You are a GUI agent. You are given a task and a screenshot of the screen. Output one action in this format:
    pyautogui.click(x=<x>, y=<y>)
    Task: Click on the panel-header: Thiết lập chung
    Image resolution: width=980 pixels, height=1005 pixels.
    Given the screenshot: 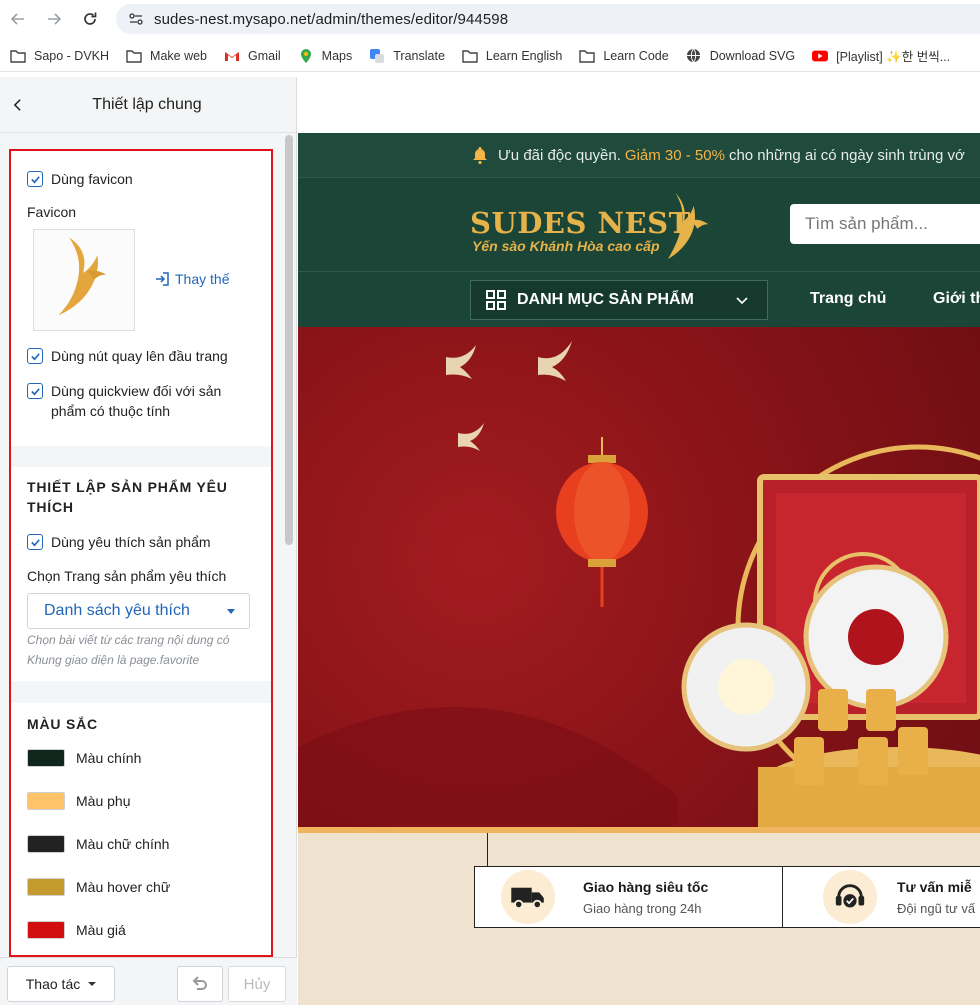 What is the action you would take?
    pyautogui.click(x=148, y=105)
    